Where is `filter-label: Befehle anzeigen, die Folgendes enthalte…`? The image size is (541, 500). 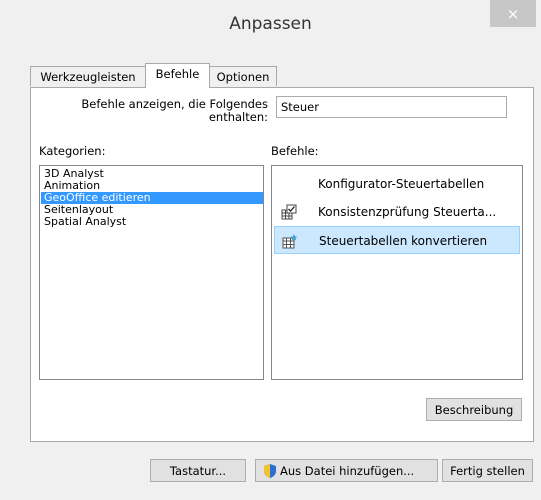 filter-label: Befehle anzeigen, die Folgendes enthalte… is located at coordinates (154, 111).